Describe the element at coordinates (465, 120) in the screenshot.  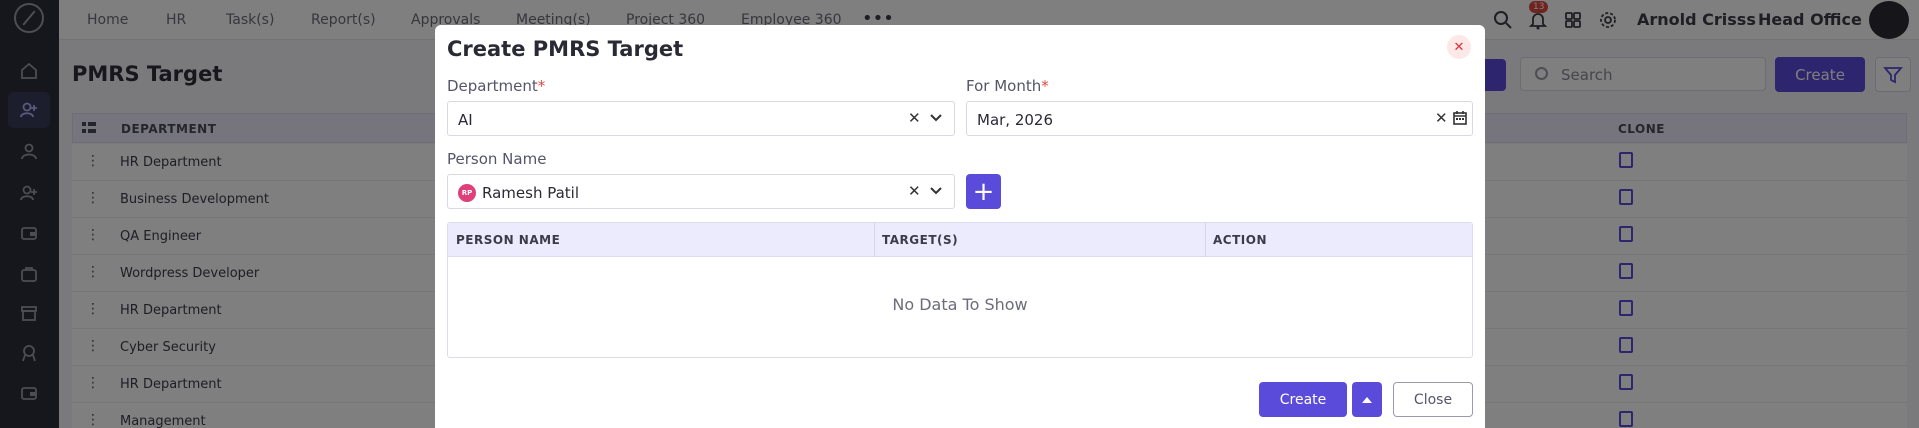
I see `department-value: AI` at that location.